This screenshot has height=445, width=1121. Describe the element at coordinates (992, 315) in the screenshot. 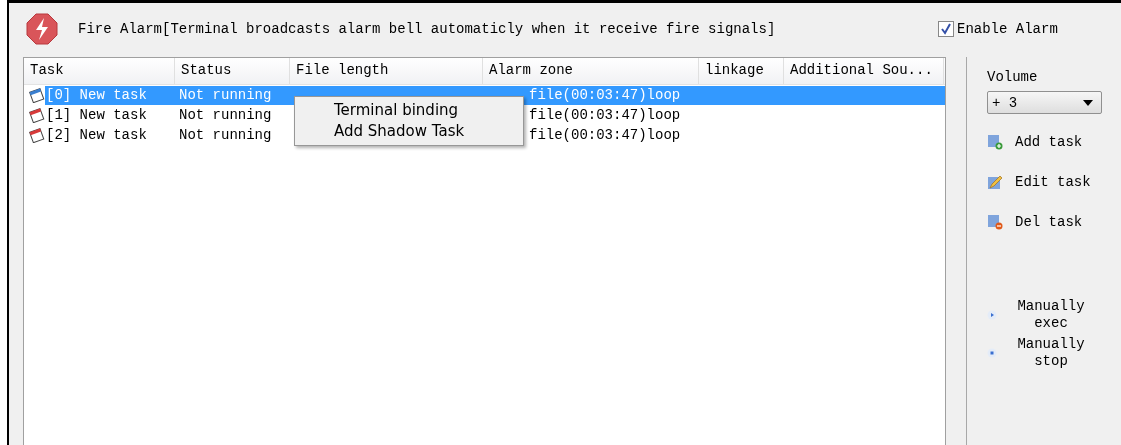

I see `play-icon` at that location.